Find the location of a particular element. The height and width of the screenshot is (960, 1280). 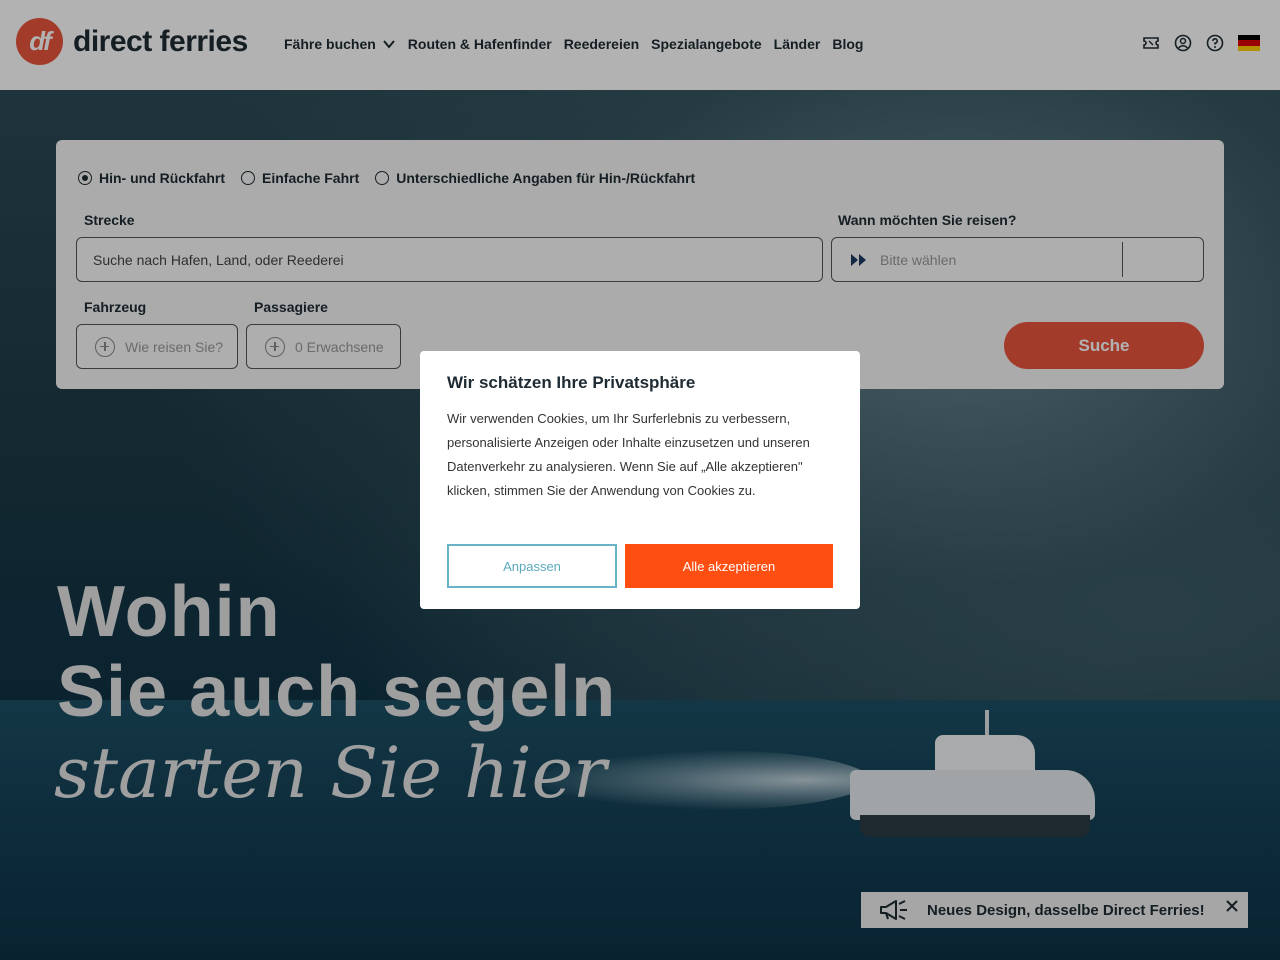

modal-buttons: Anpassen Alle akzeptieren is located at coordinates (640, 566).